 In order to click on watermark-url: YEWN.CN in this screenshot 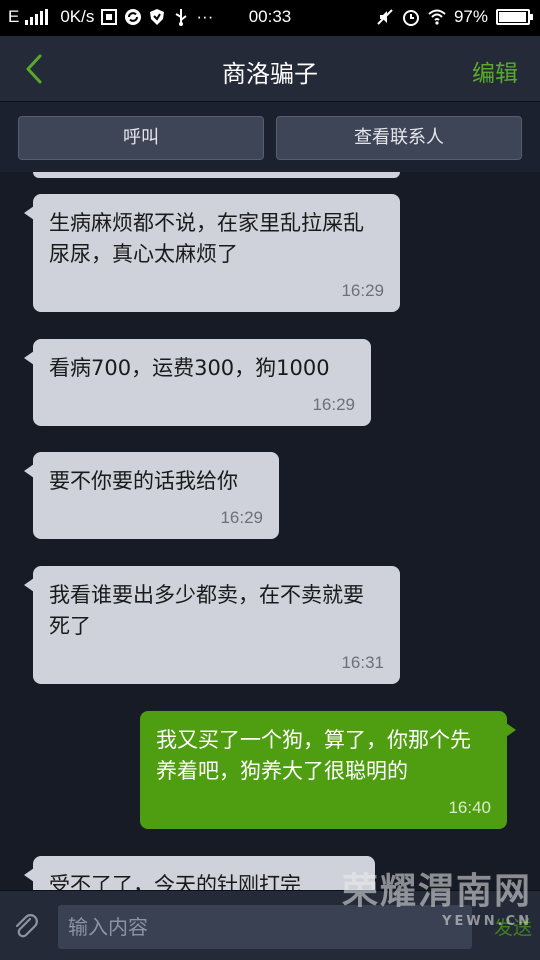, I will do `click(487, 921)`.